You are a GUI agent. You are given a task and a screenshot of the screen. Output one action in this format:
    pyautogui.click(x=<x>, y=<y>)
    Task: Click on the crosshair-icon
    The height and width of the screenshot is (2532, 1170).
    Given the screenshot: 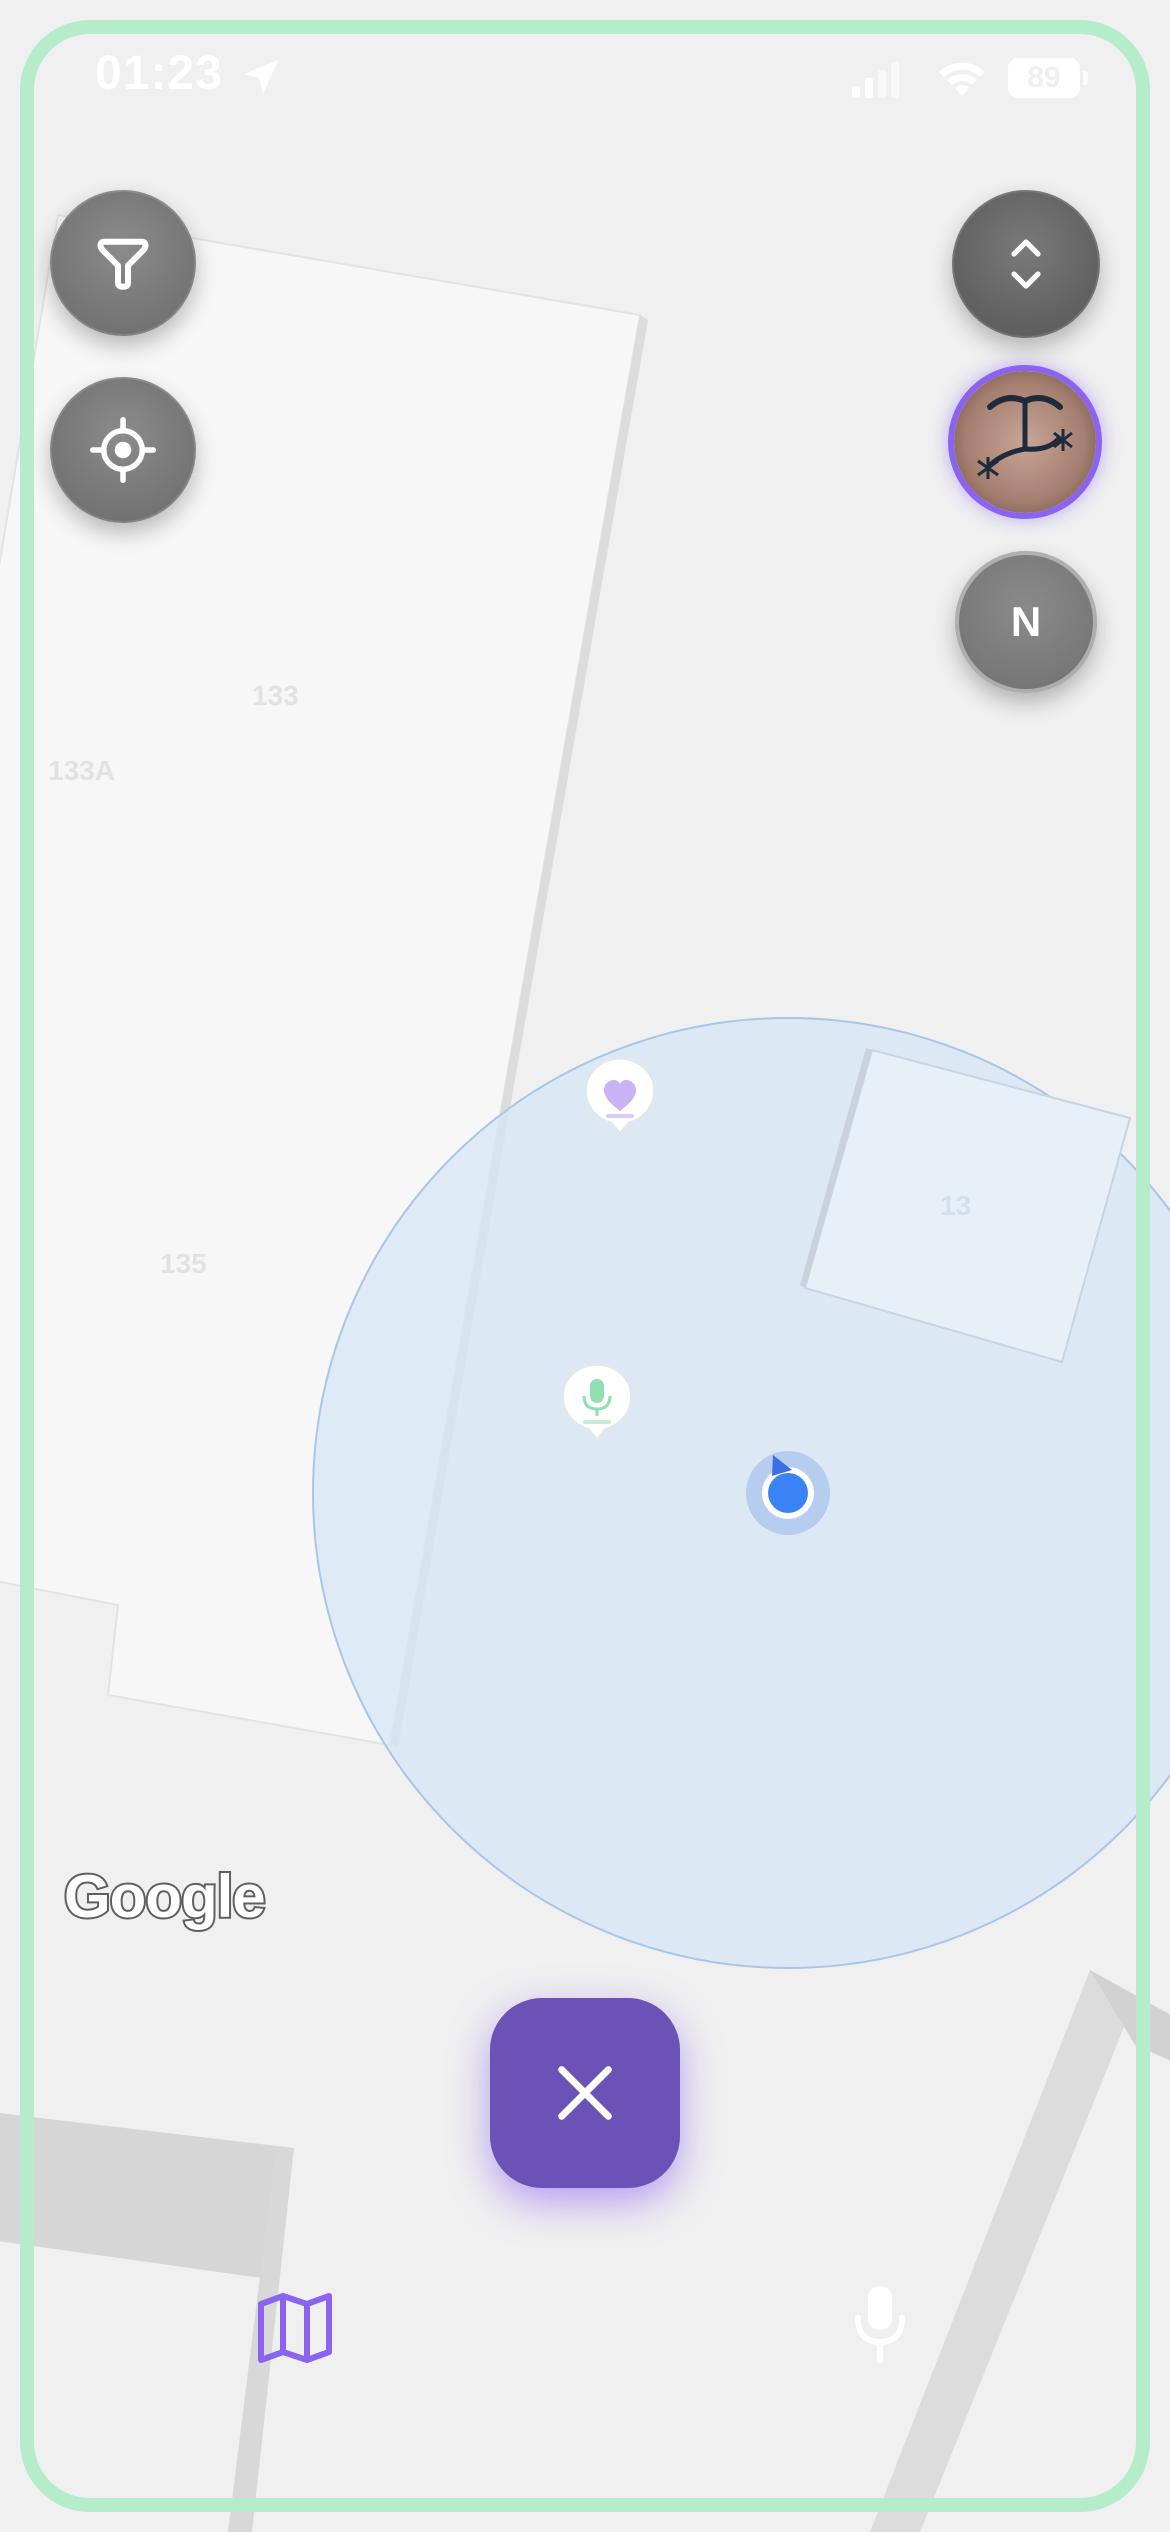 What is the action you would take?
    pyautogui.click(x=123, y=450)
    